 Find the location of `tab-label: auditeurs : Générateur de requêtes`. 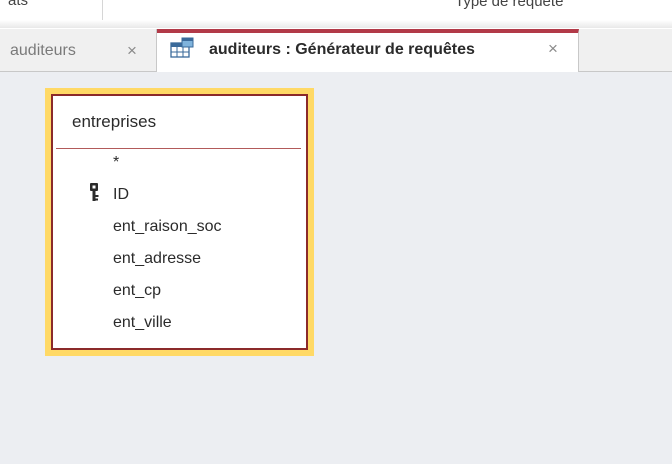

tab-label: auditeurs : Générateur de requêtes is located at coordinates (342, 49).